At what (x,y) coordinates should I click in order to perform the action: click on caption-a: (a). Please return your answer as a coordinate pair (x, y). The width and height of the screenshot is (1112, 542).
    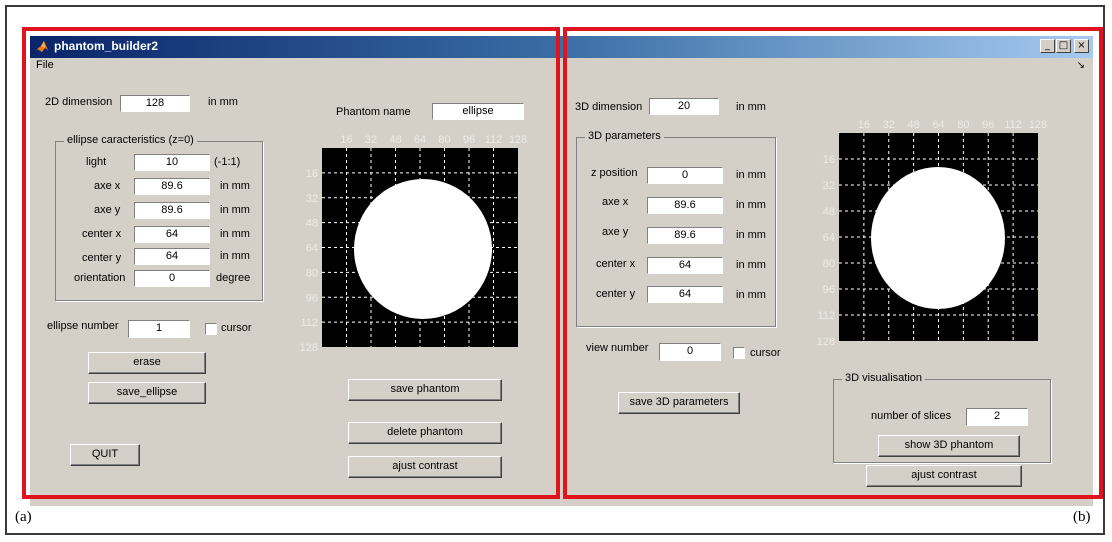
    Looking at the image, I should click on (23, 517).